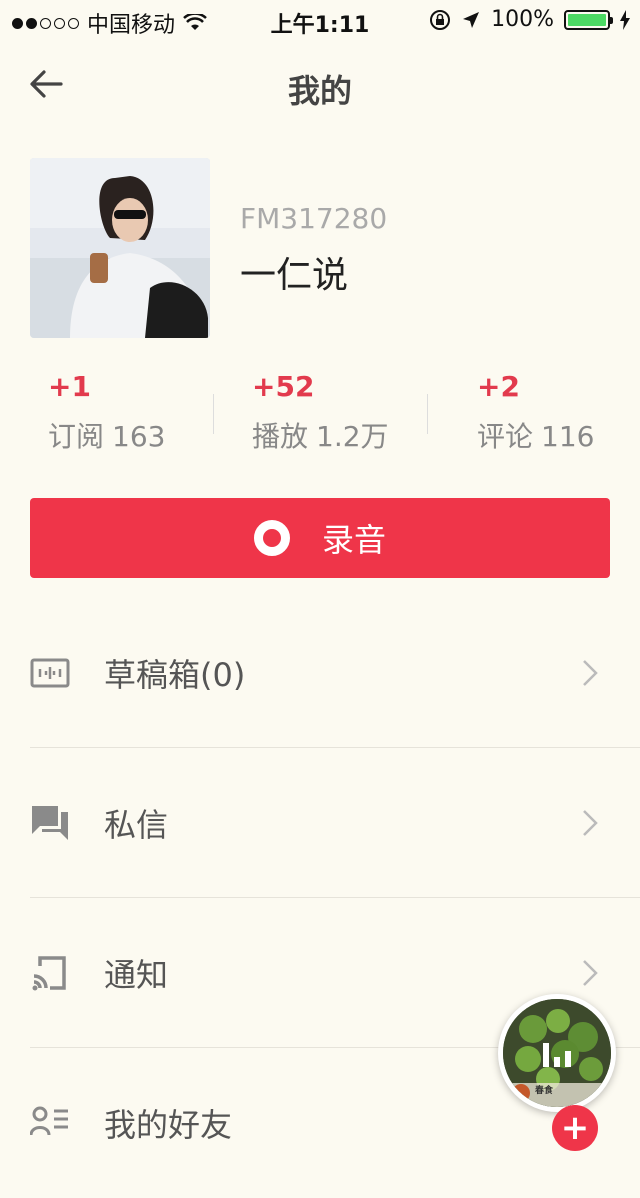 This screenshot has width=640, height=1198. I want to click on mini-player-button: 春食, so click(557, 1053).